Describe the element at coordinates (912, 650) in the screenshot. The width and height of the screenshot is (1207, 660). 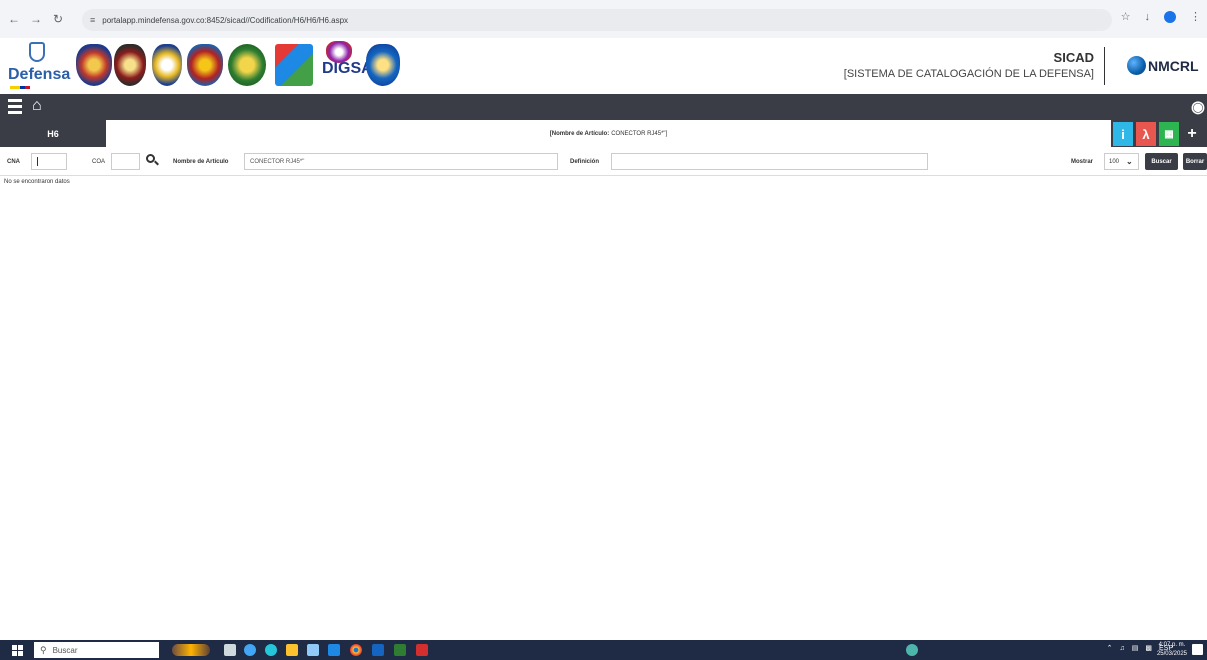
I see `help-icon` at that location.